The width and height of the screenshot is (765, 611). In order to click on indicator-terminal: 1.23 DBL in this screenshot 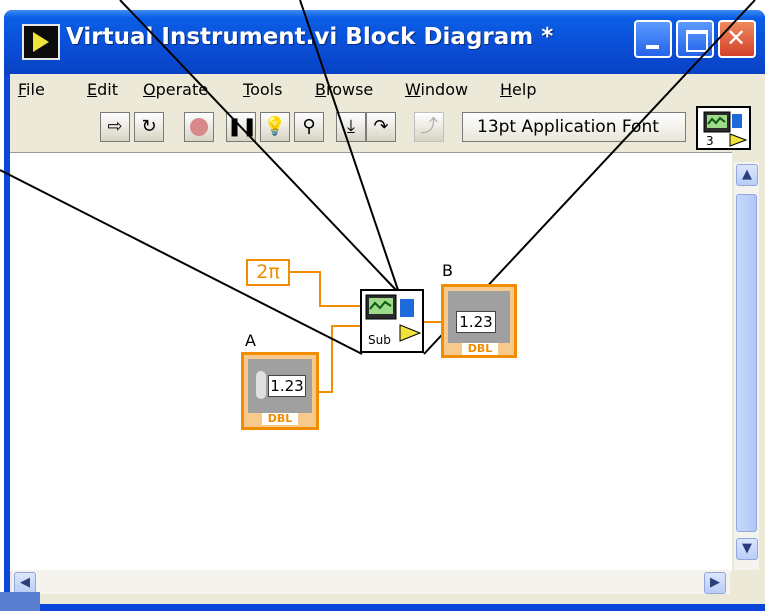, I will do `click(479, 321)`.